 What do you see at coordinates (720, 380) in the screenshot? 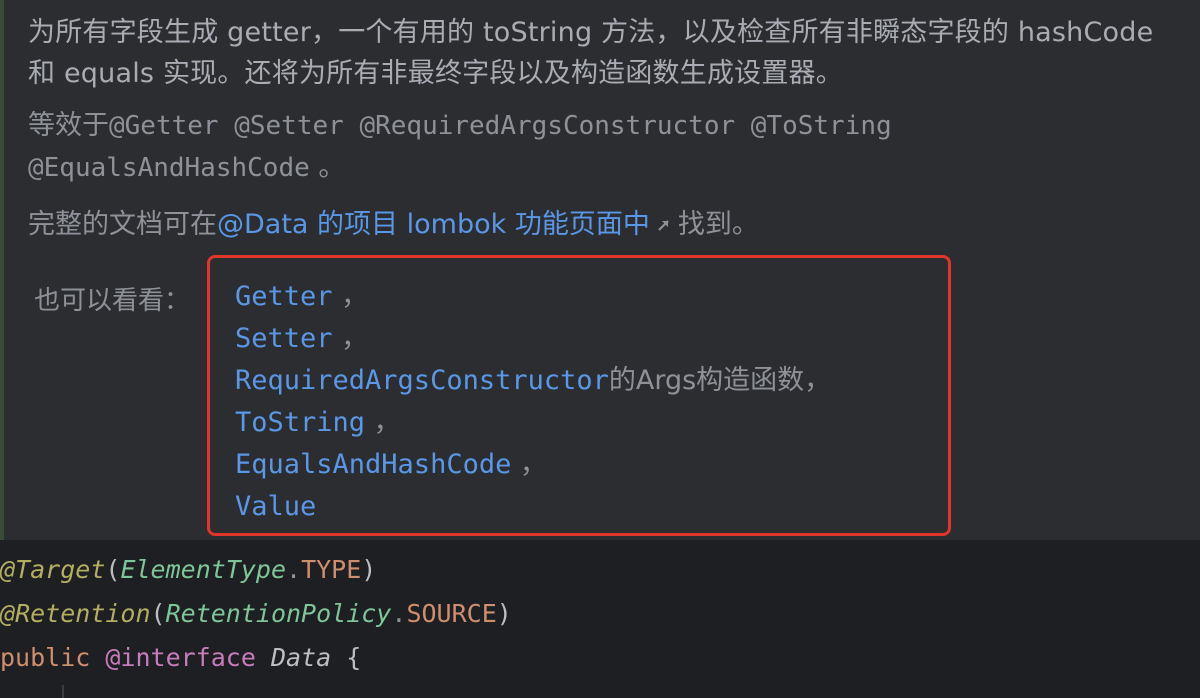
I see `see-also-suffix: 的Args构造函数，` at bounding box center [720, 380].